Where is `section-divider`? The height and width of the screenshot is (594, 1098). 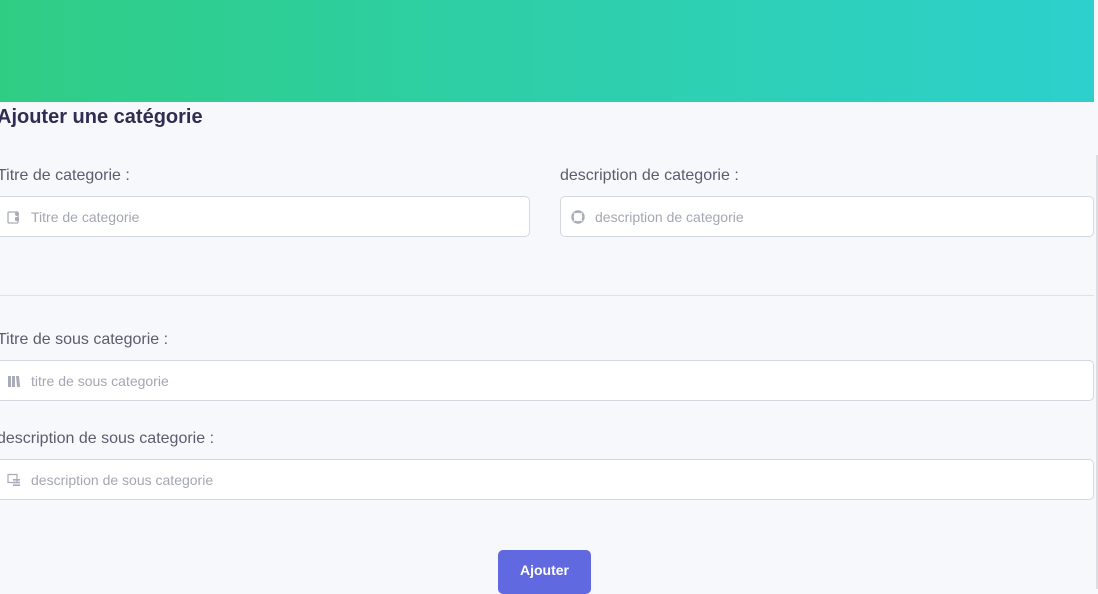 section-divider is located at coordinates (547, 295).